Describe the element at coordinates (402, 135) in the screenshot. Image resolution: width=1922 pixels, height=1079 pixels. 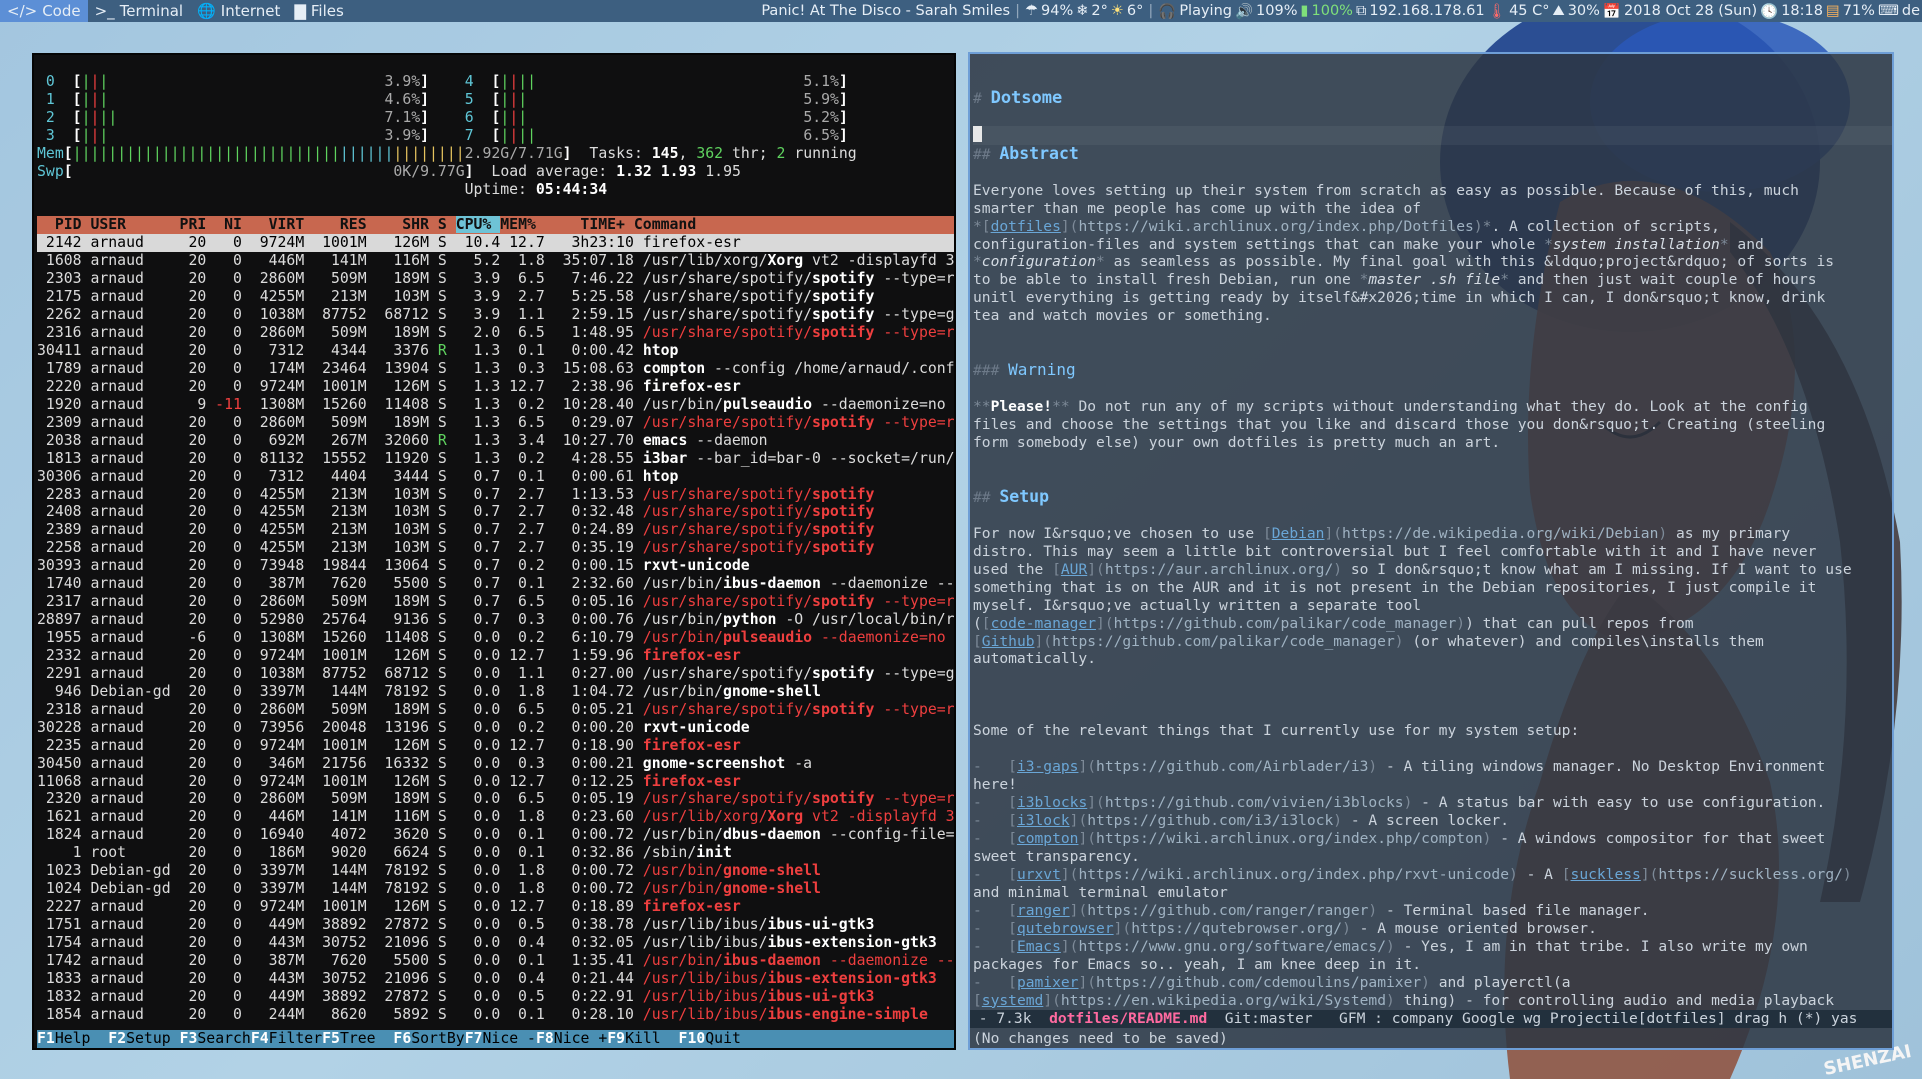
I see `cpu-3-percent: 3.9%` at that location.